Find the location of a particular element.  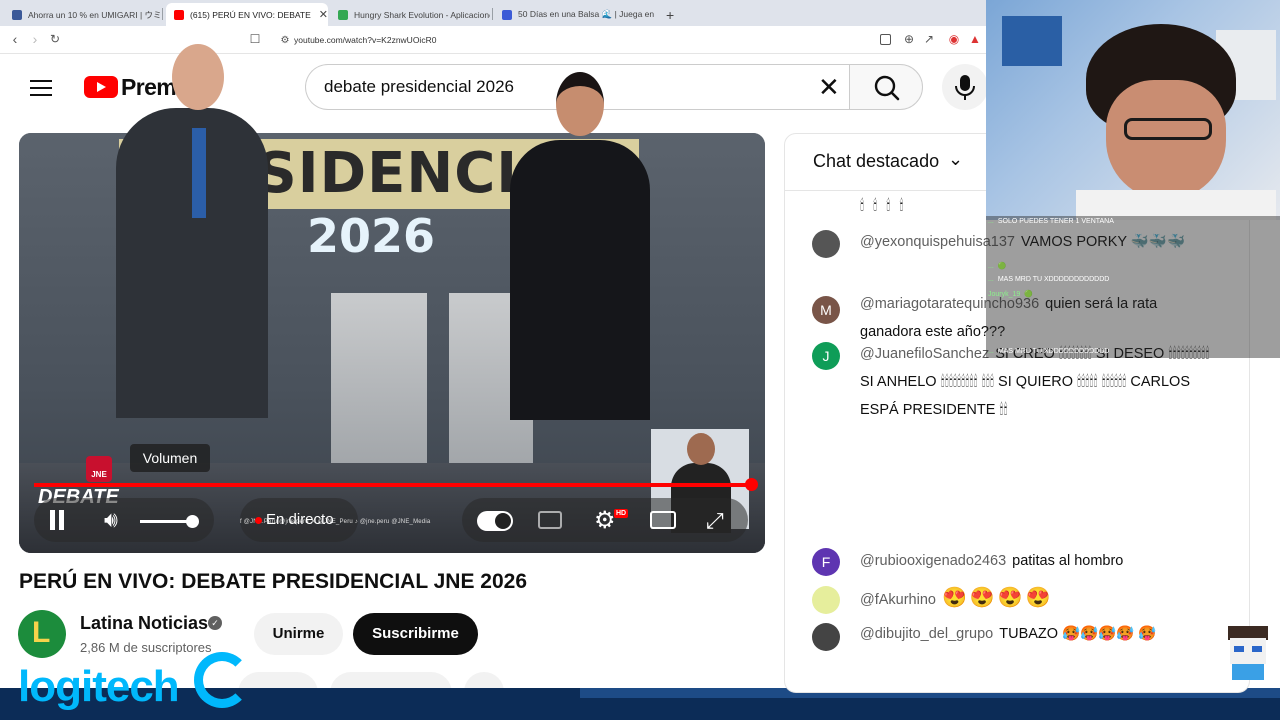

zoom-icon: ⊕ is located at coordinates (909, 39).